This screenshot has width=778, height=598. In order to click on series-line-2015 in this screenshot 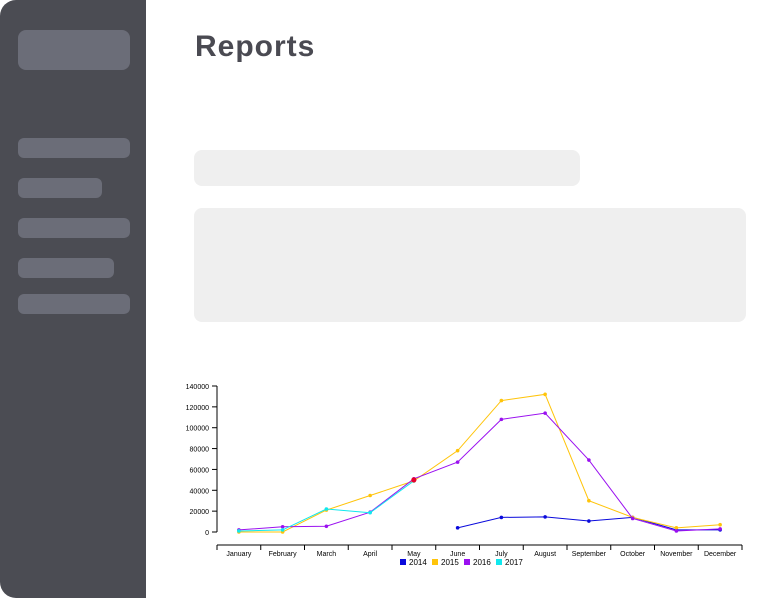, I will do `click(479, 463)`.